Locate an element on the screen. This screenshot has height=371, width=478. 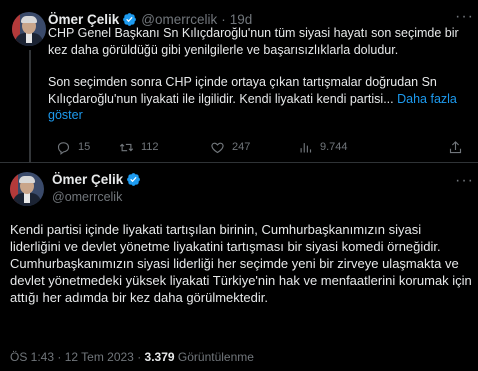
action-bar: 15 112 247 9.744 is located at coordinates (258, 147).